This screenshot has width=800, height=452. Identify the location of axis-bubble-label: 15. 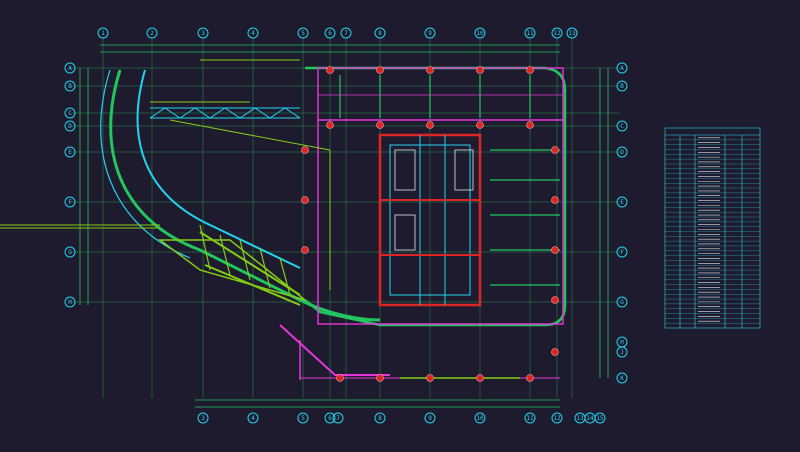
(600, 418).